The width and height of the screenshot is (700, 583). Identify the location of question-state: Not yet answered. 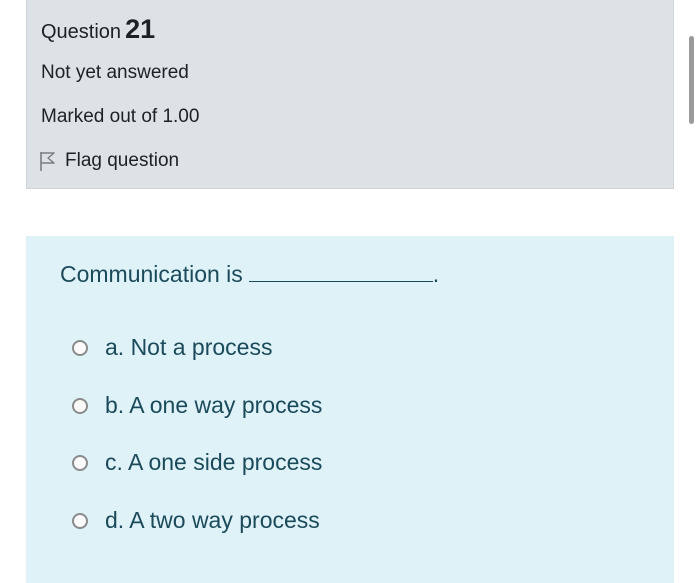
(115, 72).